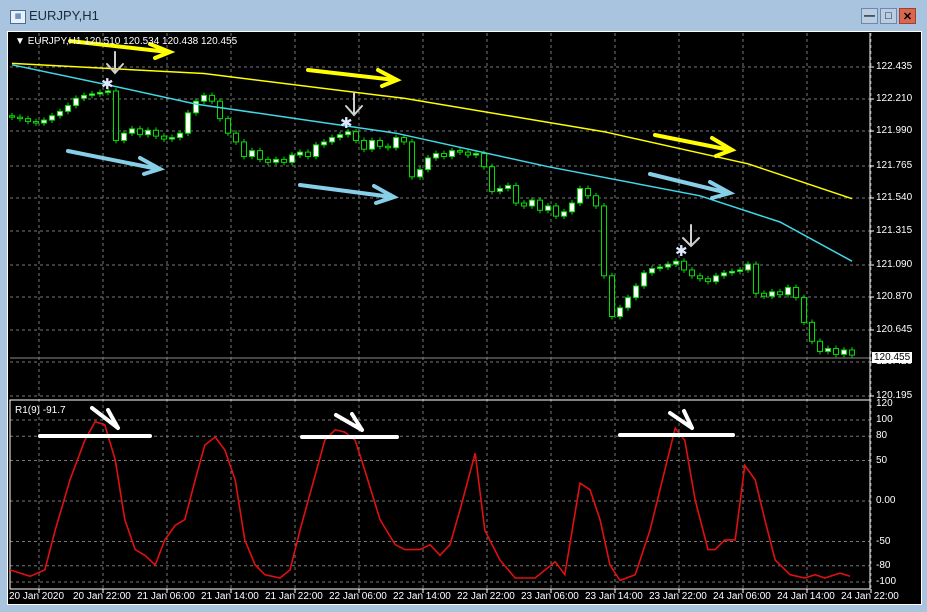  What do you see at coordinates (230, 596) in the screenshot?
I see `time-axis-label: 21 Jan 14:00` at bounding box center [230, 596].